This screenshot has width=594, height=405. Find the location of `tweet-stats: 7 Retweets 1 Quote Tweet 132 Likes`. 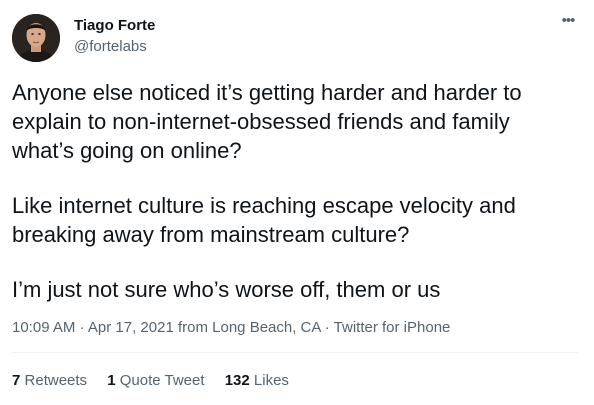

tweet-stats: 7 Retweets 1 Quote Tweet 132 Likes is located at coordinates (158, 381).